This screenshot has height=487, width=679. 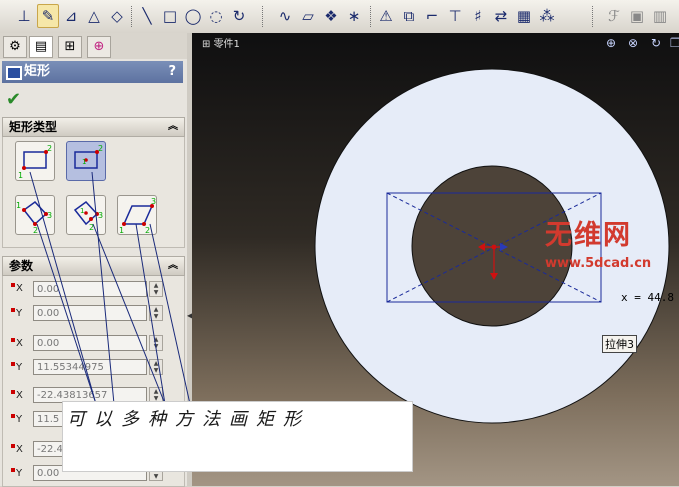 I want to click on line-icon: ╲, so click(x=147, y=16).